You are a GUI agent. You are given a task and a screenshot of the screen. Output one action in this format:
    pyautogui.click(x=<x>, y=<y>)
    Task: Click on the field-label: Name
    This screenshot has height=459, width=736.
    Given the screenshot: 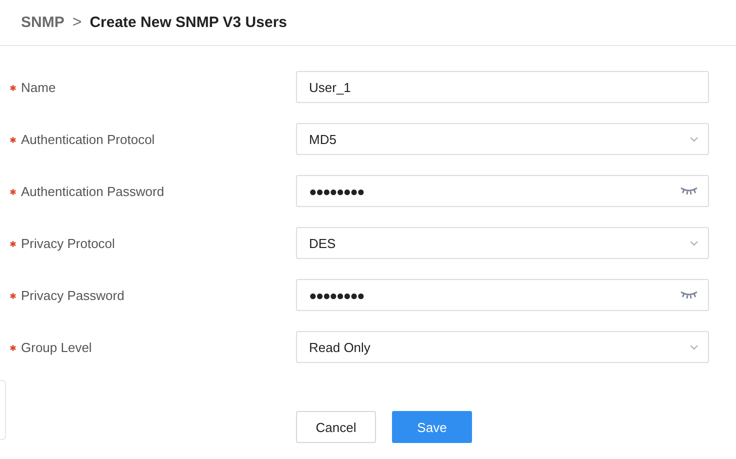 What is the action you would take?
    pyautogui.click(x=38, y=87)
    